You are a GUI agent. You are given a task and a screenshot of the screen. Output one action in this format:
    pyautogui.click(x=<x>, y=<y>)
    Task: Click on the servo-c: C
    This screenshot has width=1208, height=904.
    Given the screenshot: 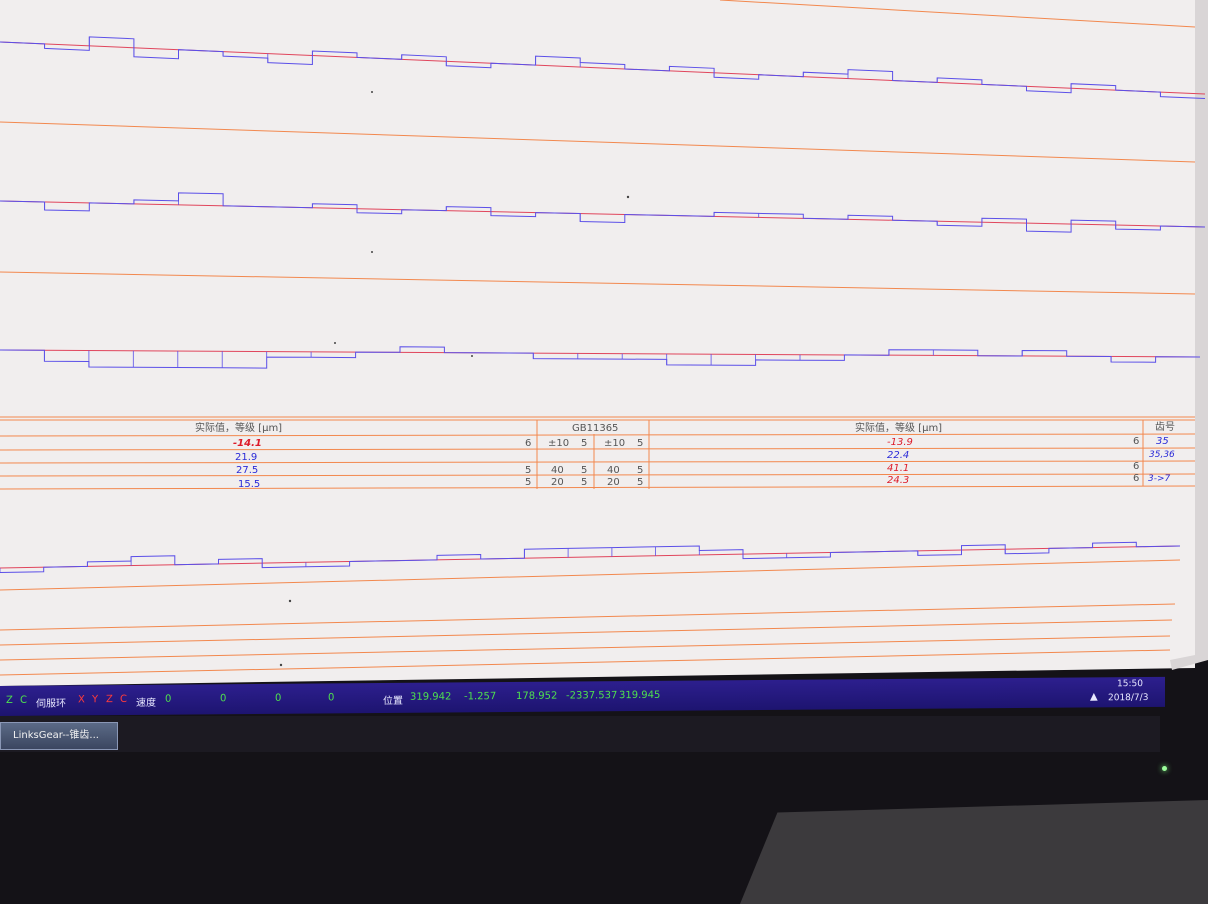 What is the action you would take?
    pyautogui.click(x=123, y=700)
    